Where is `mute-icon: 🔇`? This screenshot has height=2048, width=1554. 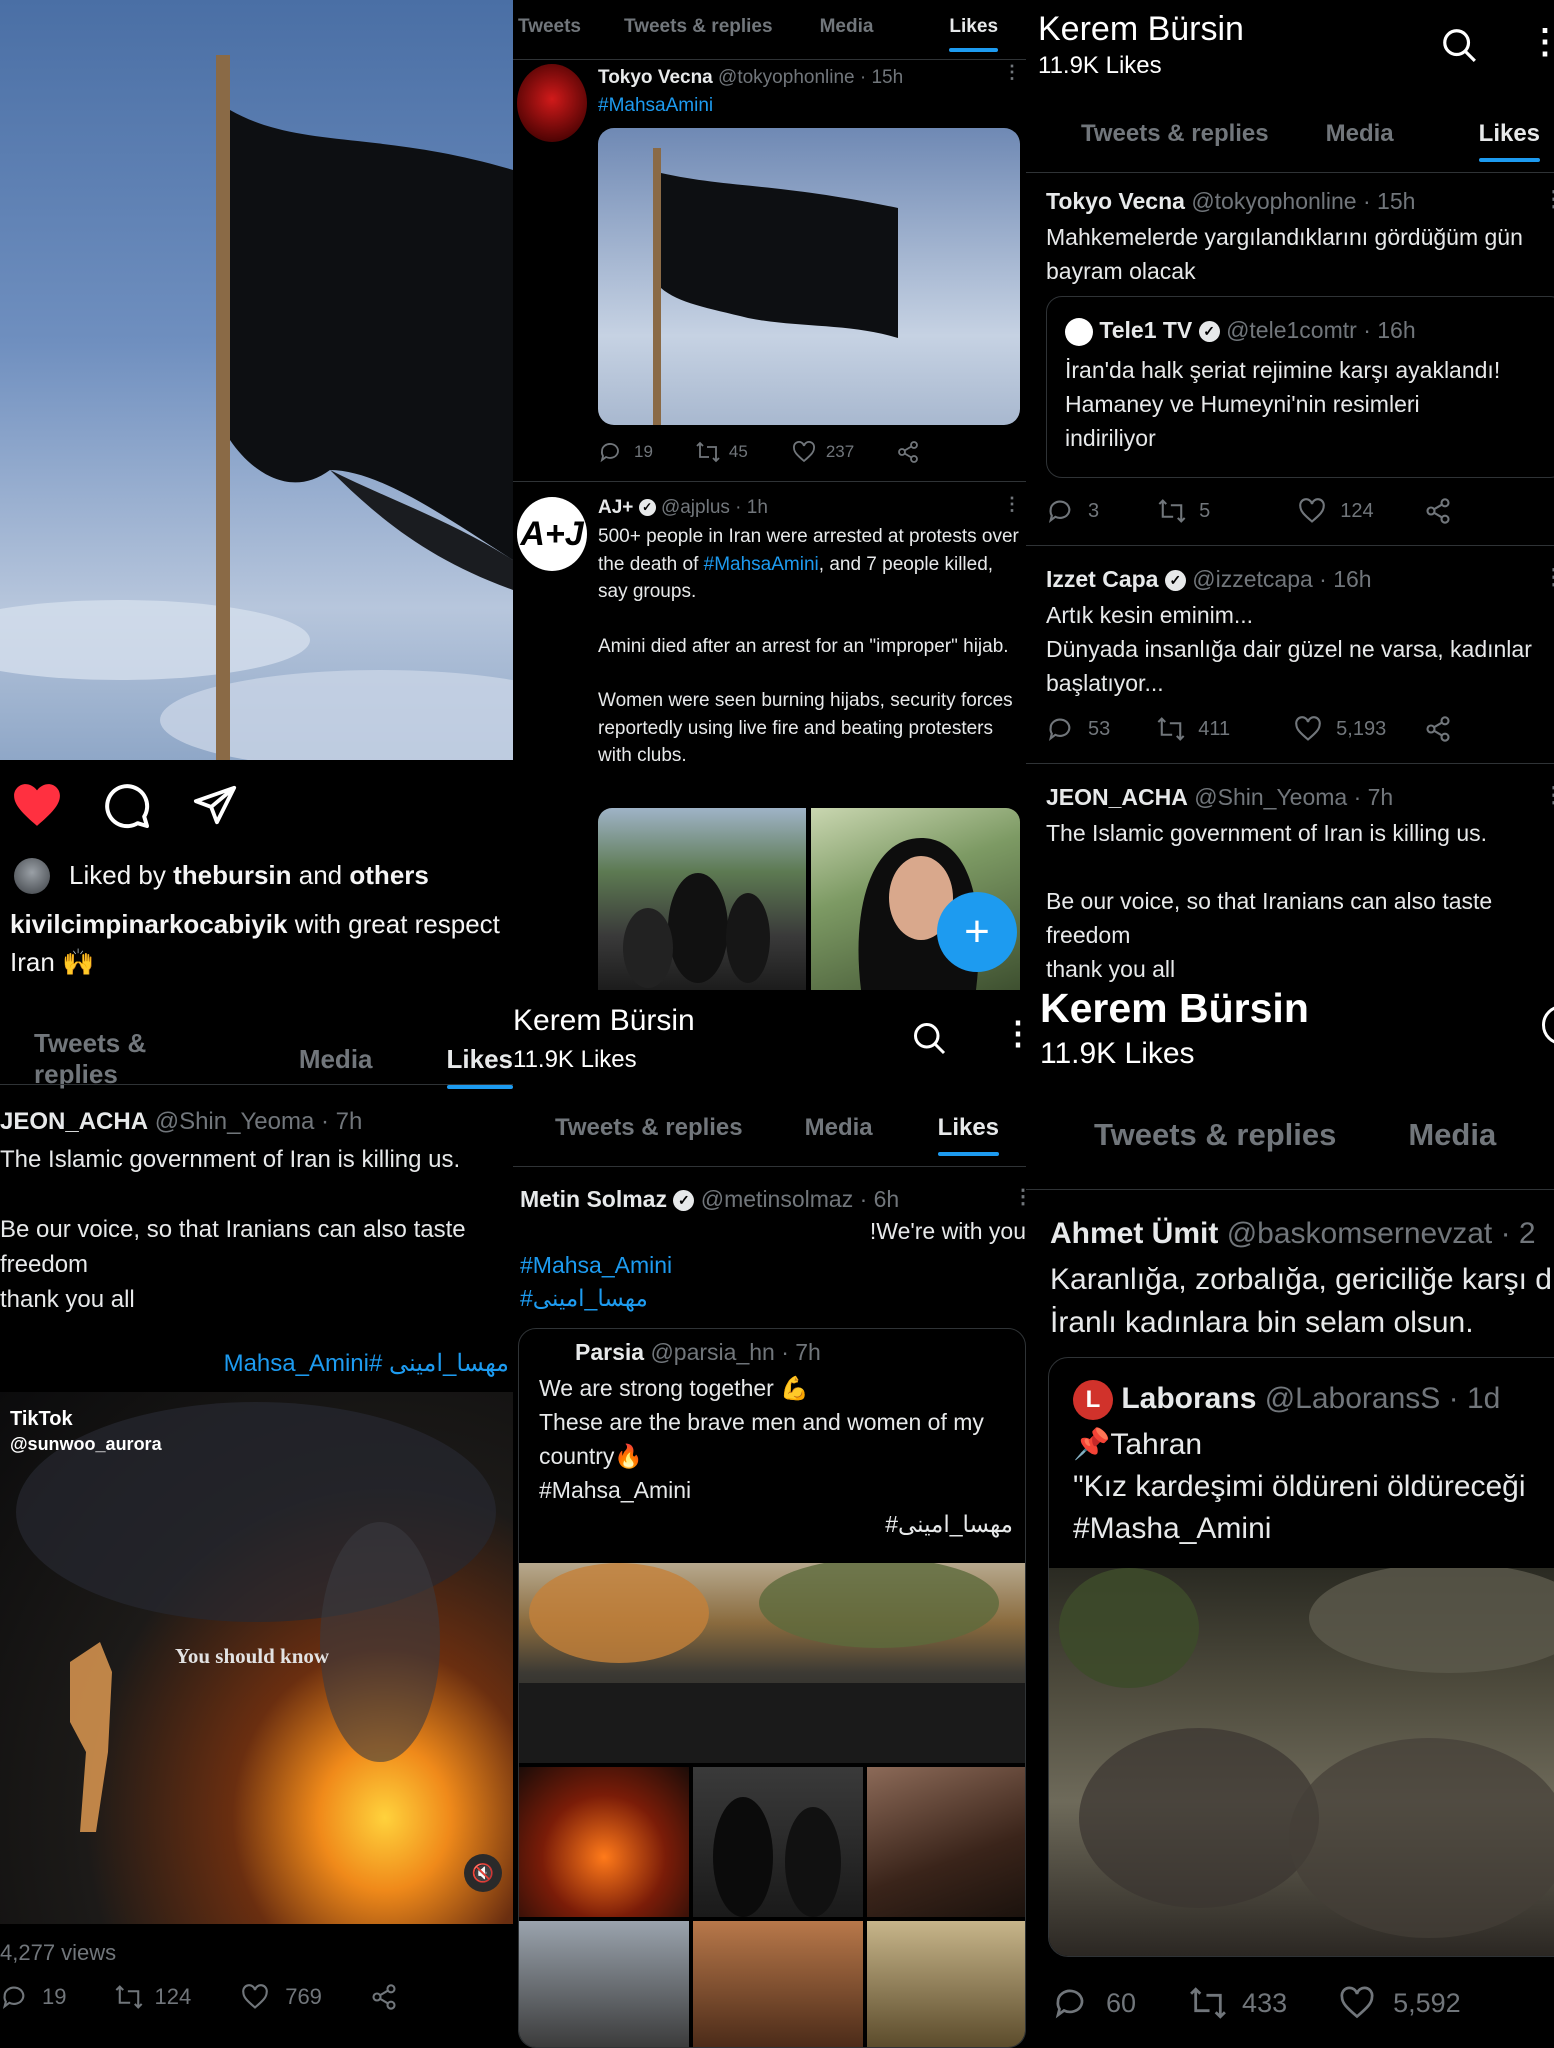
mute-icon: 🔇 is located at coordinates (483, 1873).